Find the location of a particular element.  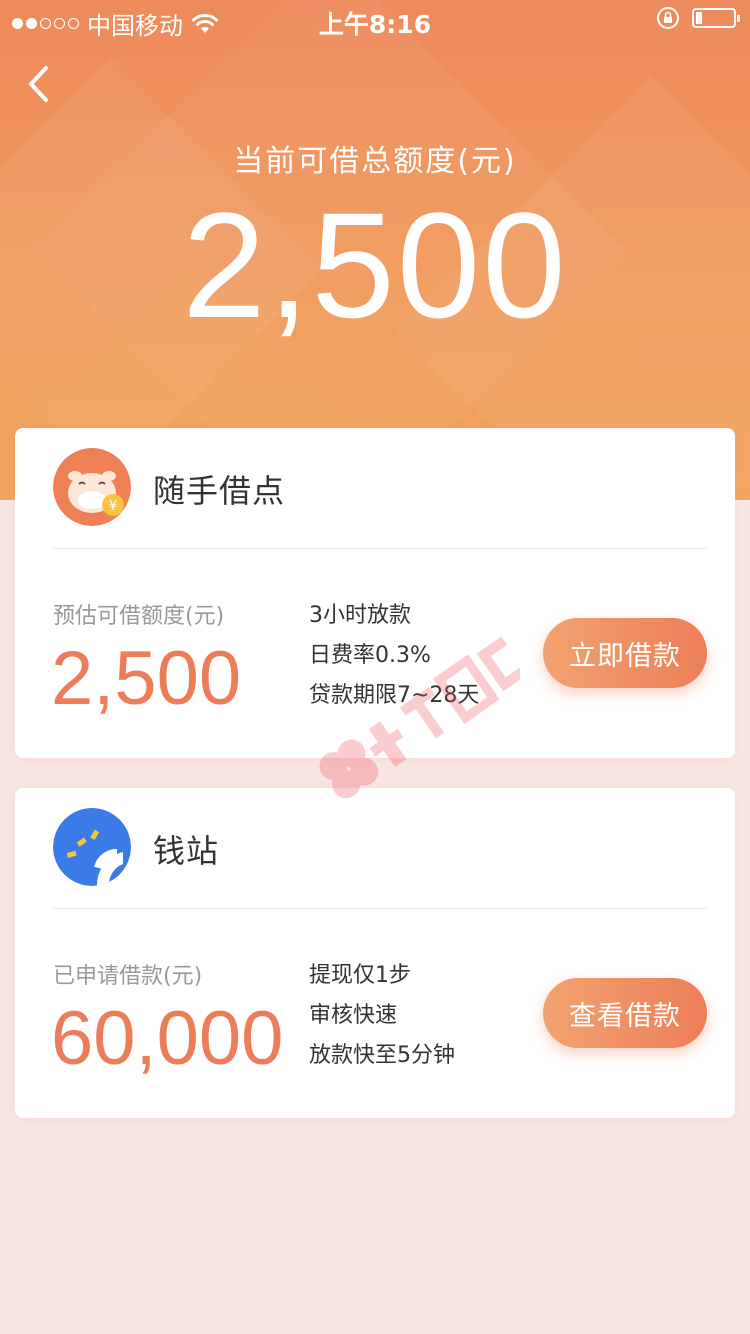

qianzhan-logo-icon is located at coordinates (92, 847).